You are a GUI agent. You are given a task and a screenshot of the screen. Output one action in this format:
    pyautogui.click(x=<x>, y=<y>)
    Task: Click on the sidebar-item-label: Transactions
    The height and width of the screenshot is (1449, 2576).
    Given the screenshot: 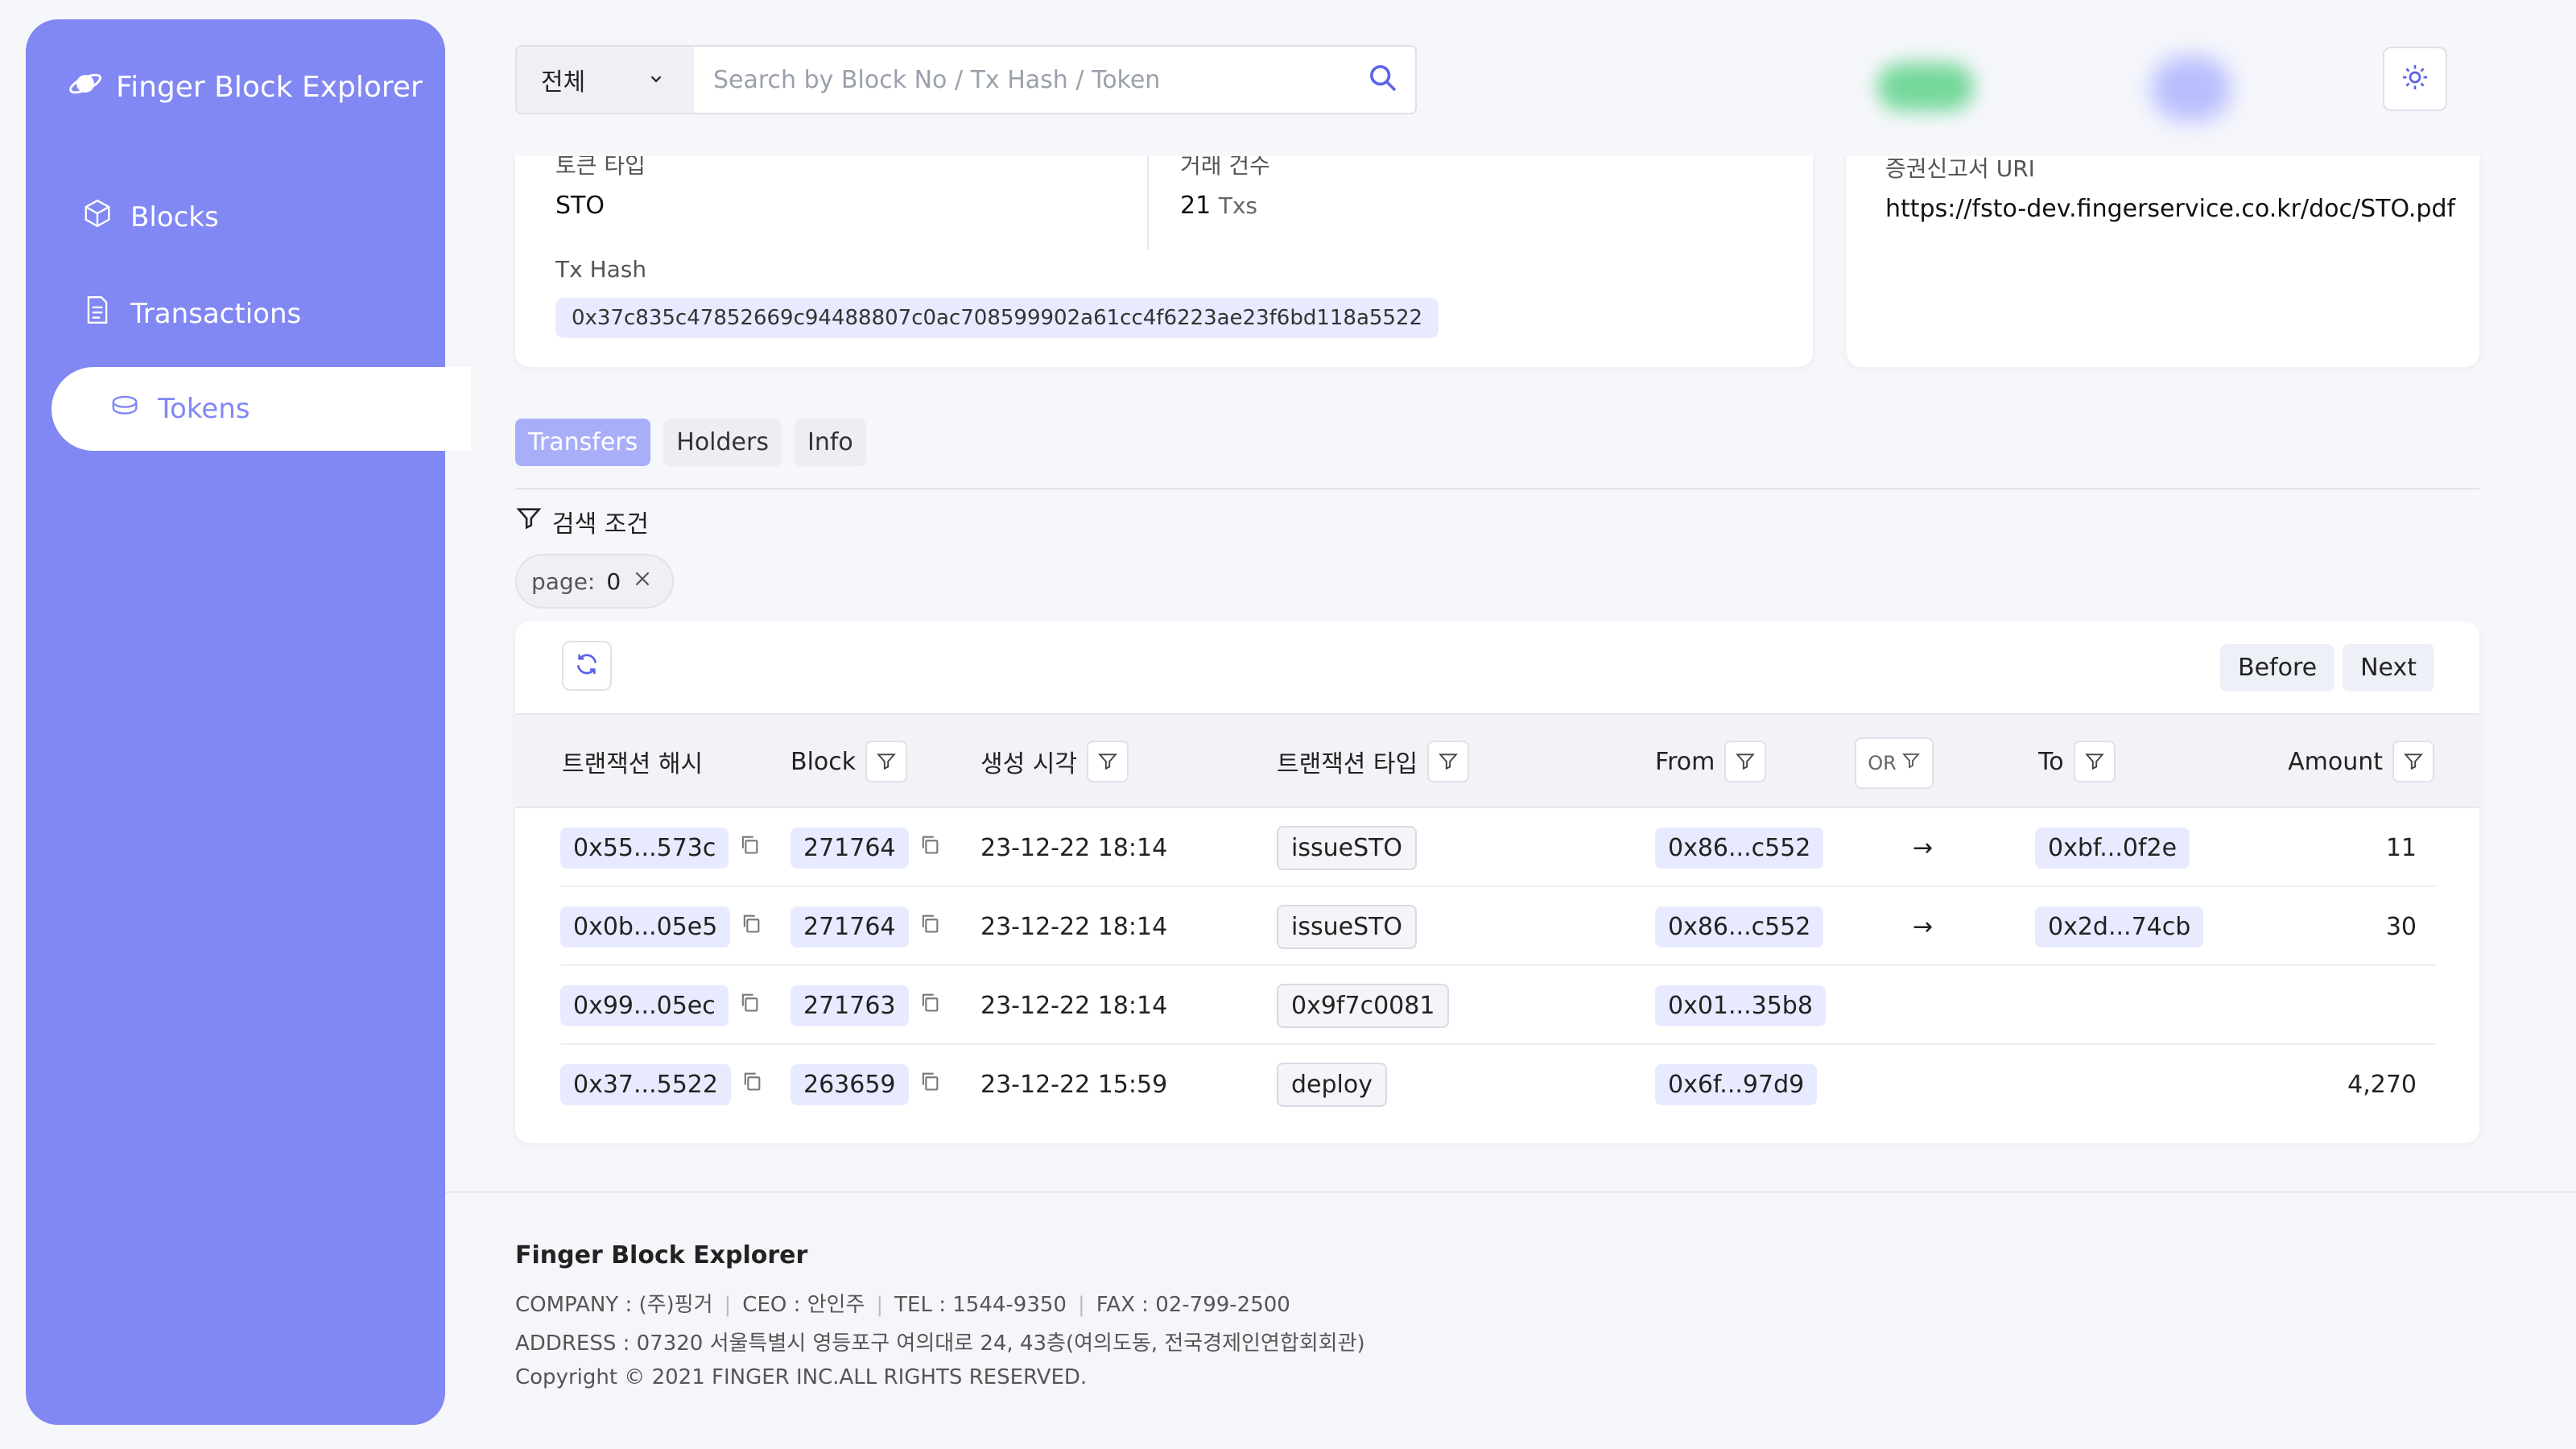 What is the action you would take?
    pyautogui.click(x=216, y=313)
    